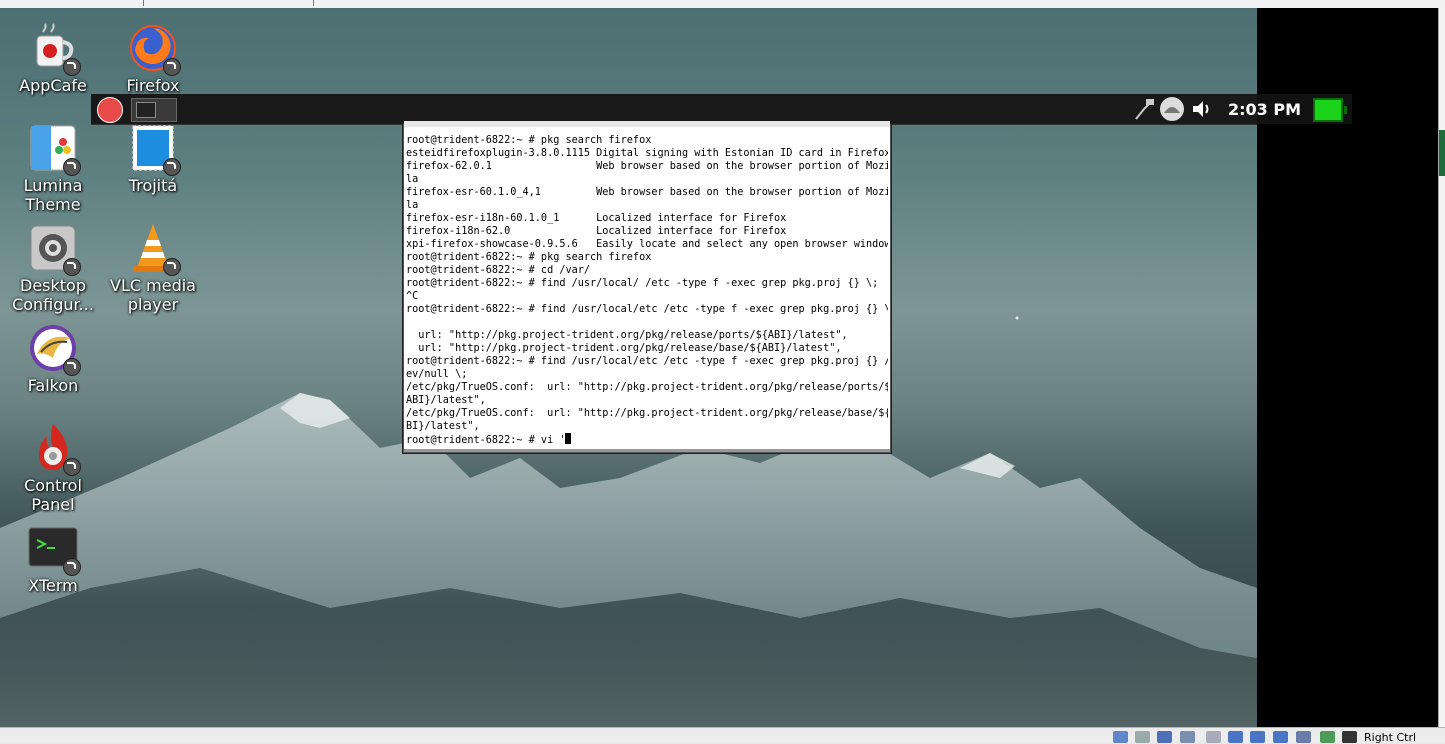 This screenshot has width=1445, height=744. I want to click on desktop-icon-control-panel: Control Panel, so click(53, 468).